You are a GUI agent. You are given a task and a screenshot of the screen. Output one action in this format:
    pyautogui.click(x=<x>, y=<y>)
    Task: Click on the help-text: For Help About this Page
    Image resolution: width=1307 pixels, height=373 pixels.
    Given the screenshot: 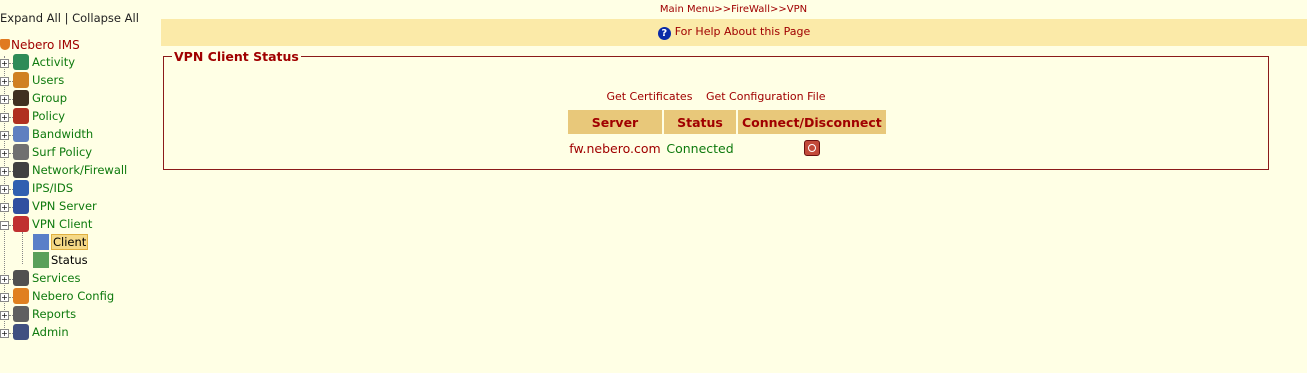 What is the action you would take?
    pyautogui.click(x=742, y=31)
    